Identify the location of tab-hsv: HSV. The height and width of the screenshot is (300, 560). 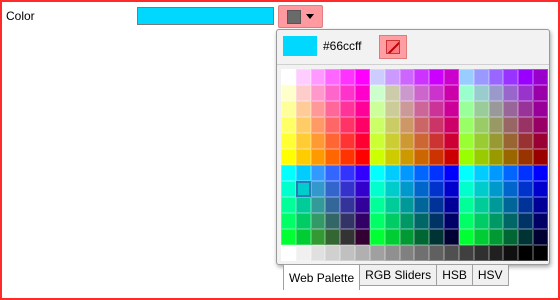
(490, 275).